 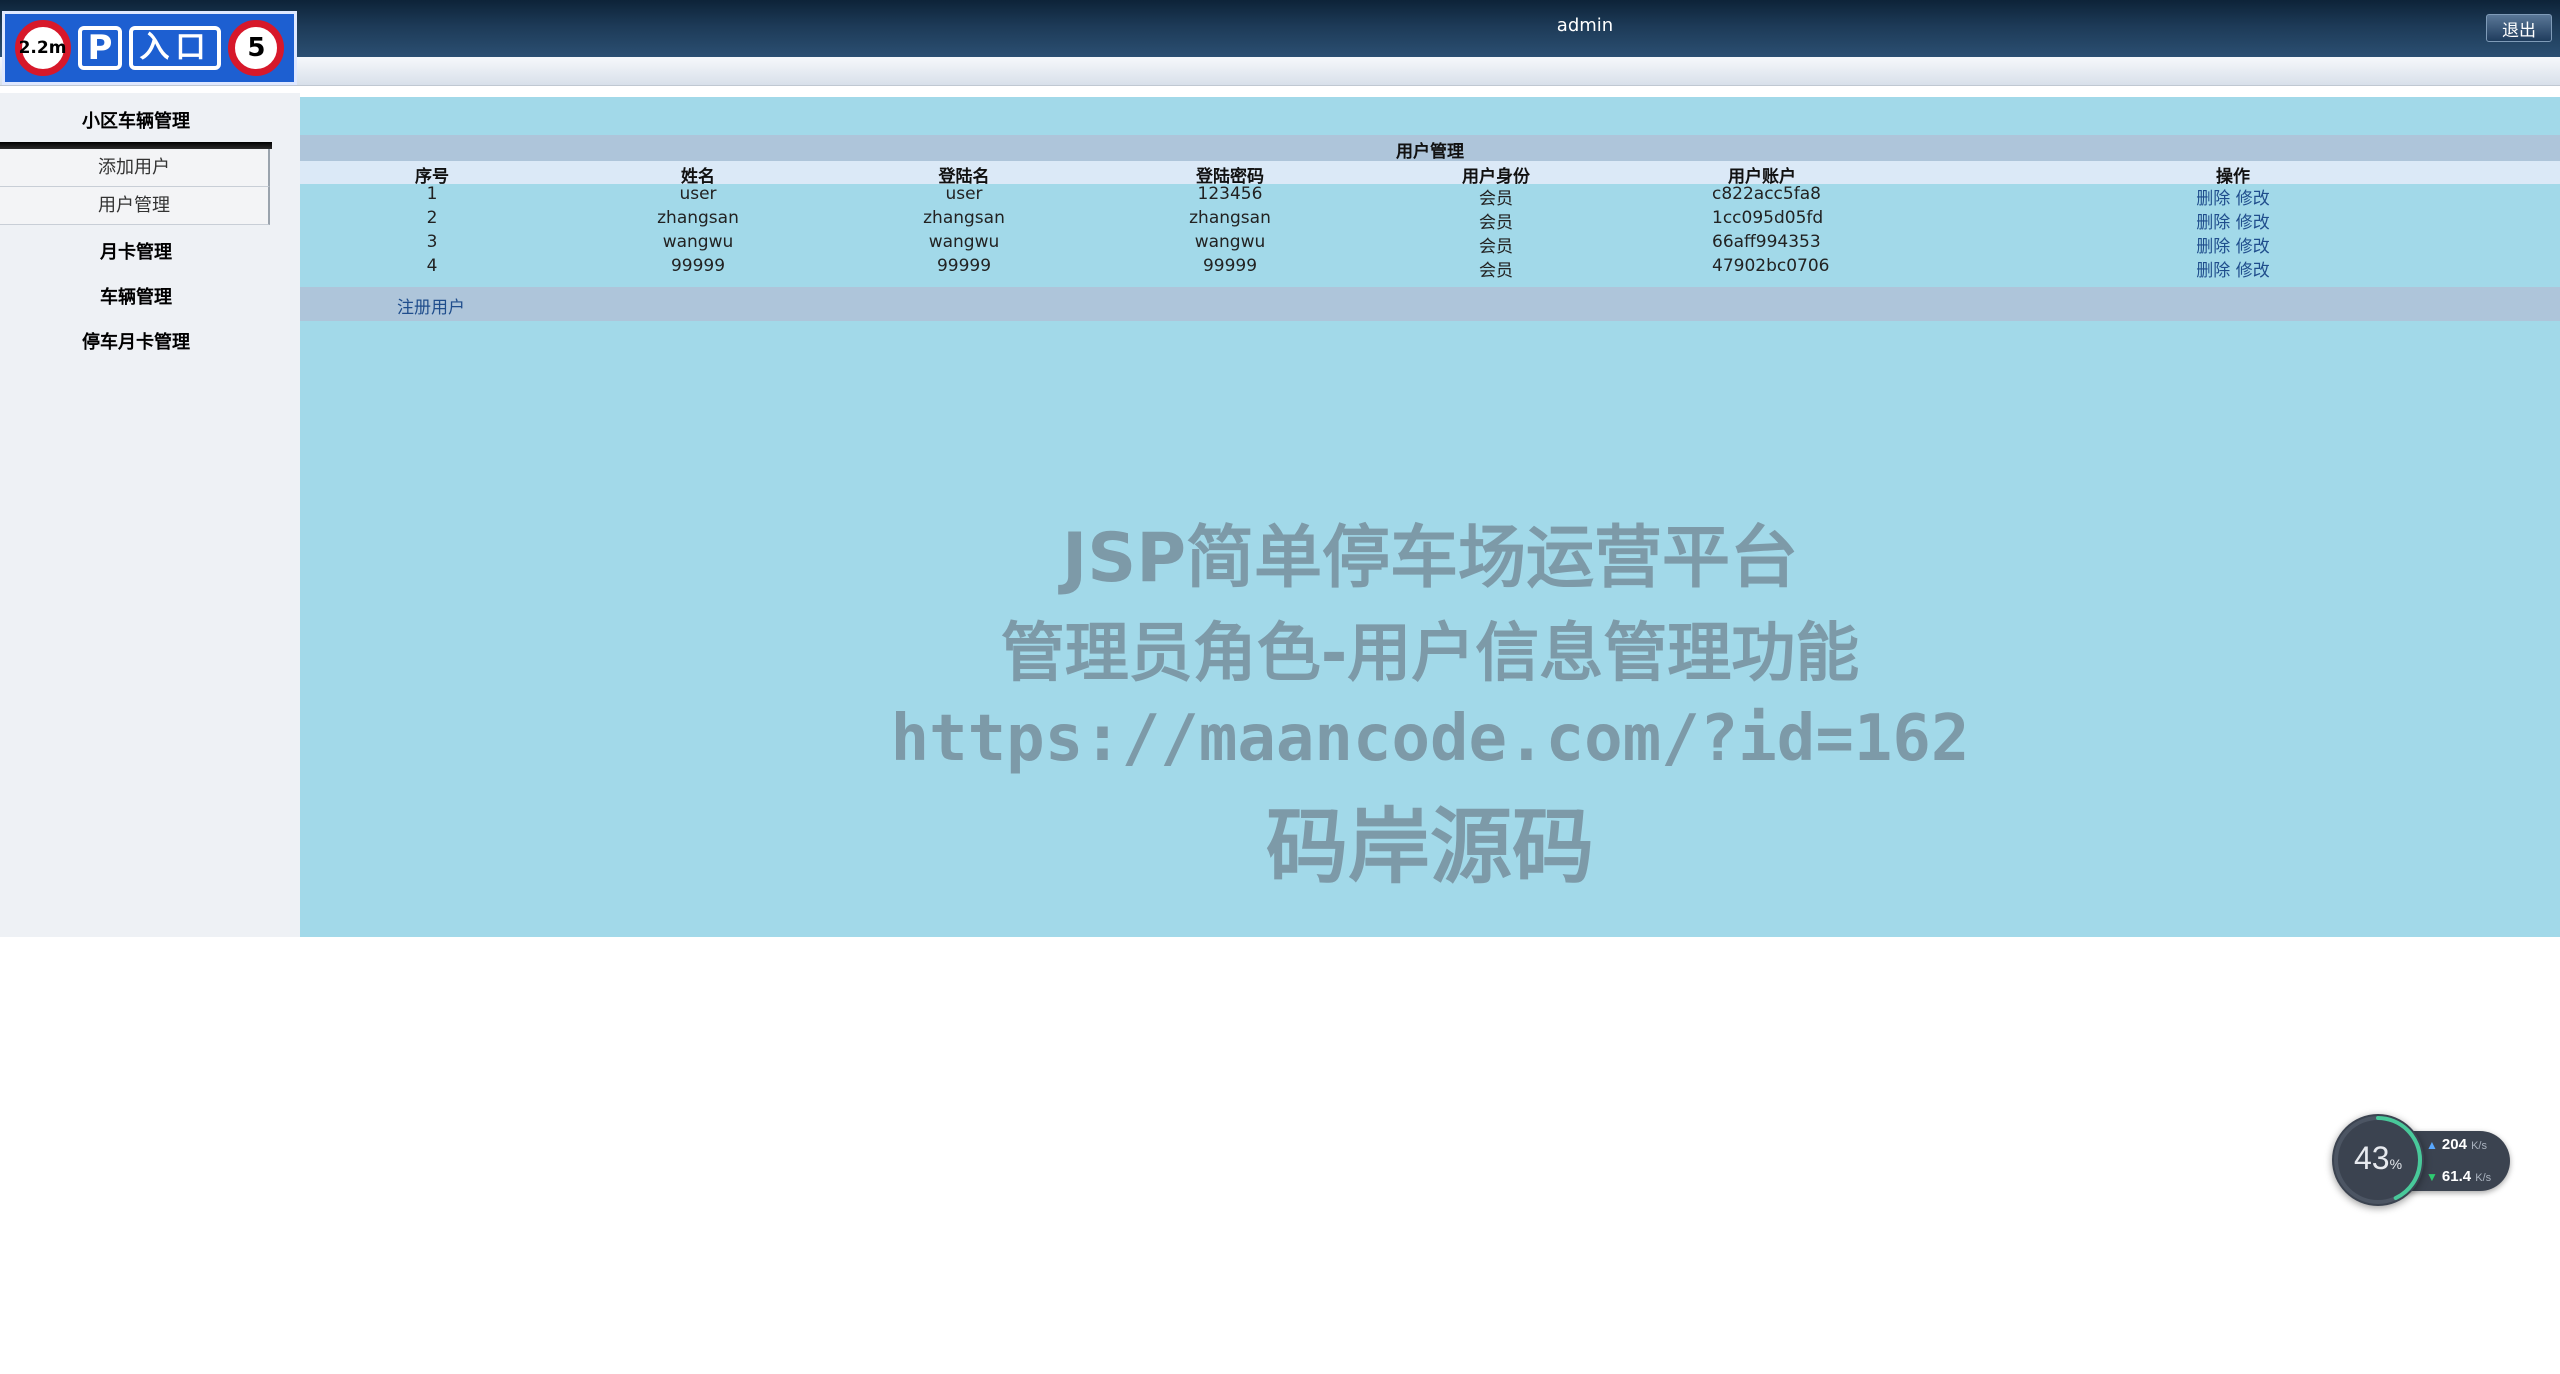 I want to click on sidebar-group-vehicles: 车辆管理, so click(x=136, y=296).